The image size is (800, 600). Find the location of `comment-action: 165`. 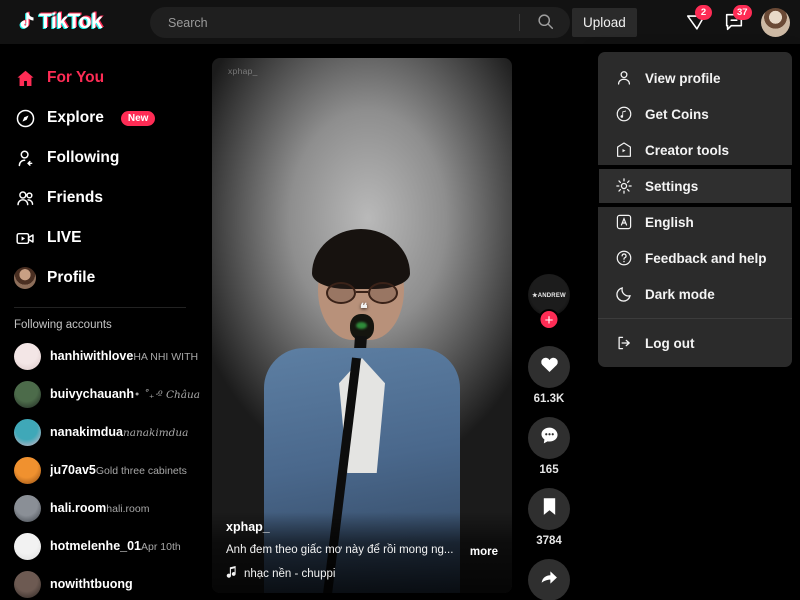

comment-action: 165 is located at coordinates (549, 446).